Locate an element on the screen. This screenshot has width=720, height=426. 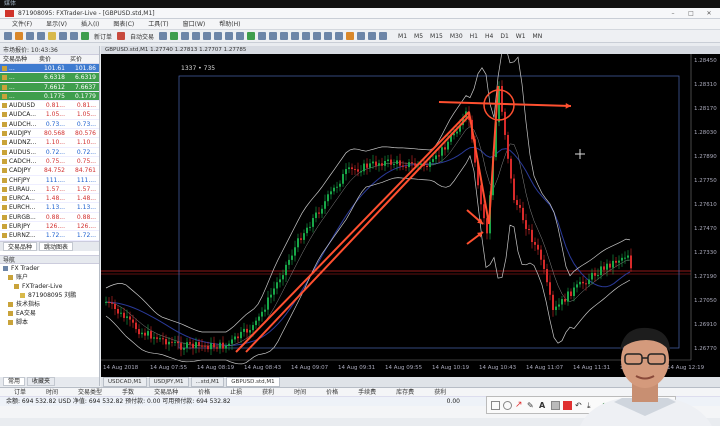
text-tool-icon is located at coordinates (361, 36).